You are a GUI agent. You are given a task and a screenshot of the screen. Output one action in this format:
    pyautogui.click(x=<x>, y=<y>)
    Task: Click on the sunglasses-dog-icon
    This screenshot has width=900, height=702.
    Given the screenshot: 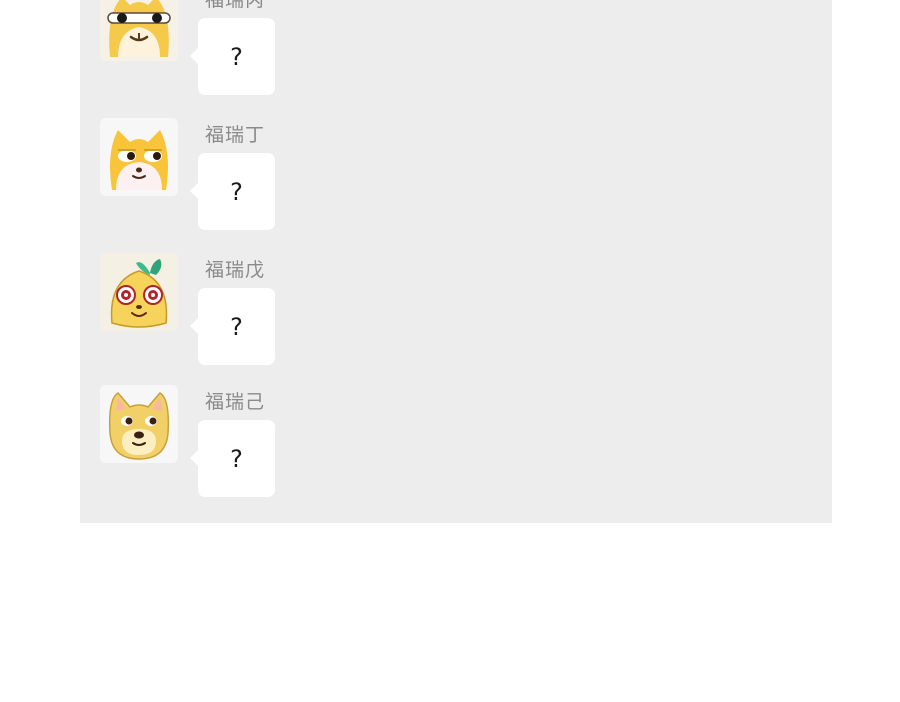 What is the action you would take?
    pyautogui.click(x=139, y=30)
    